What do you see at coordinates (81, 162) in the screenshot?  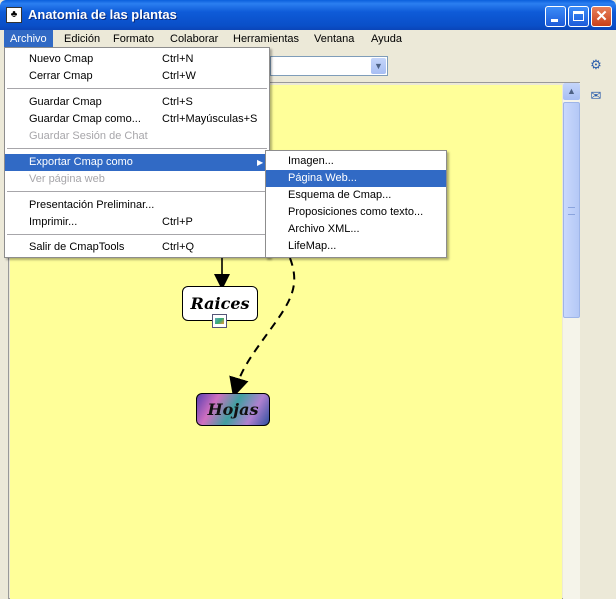 I see `item-label: Exportar Cmap como` at bounding box center [81, 162].